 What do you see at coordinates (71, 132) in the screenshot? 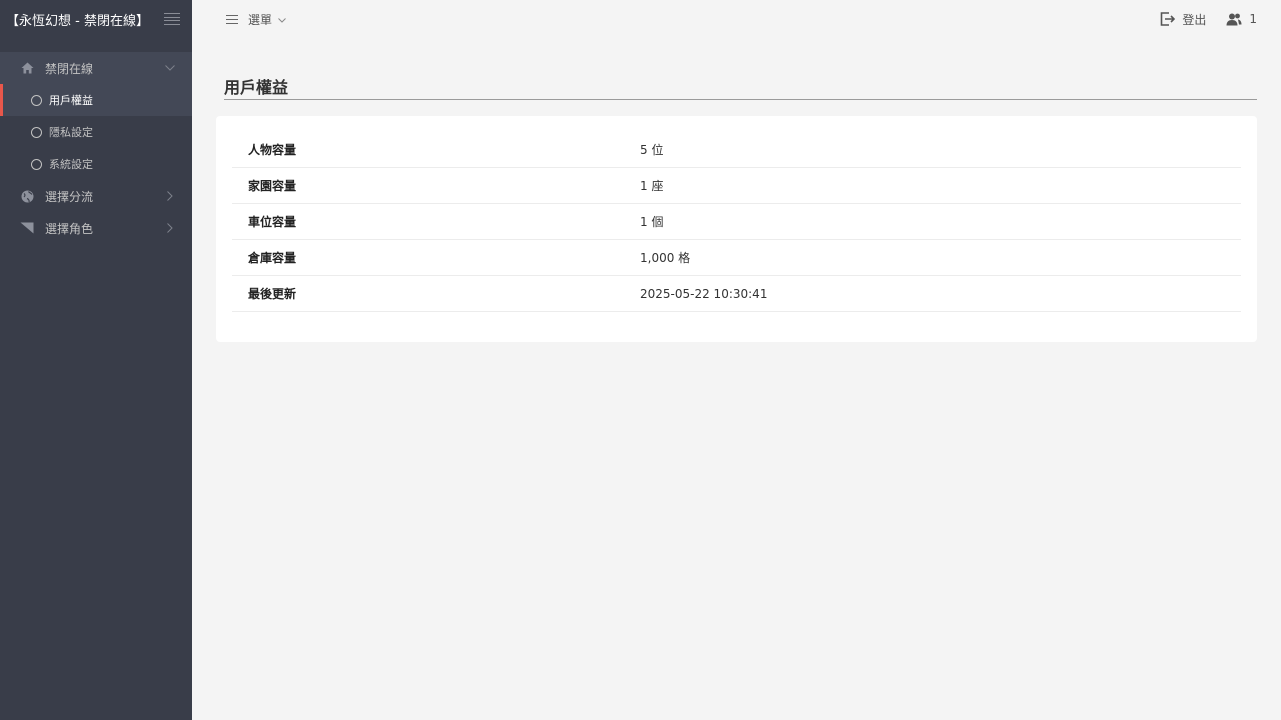
I see `sidebar-item-label: 隱私設定` at bounding box center [71, 132].